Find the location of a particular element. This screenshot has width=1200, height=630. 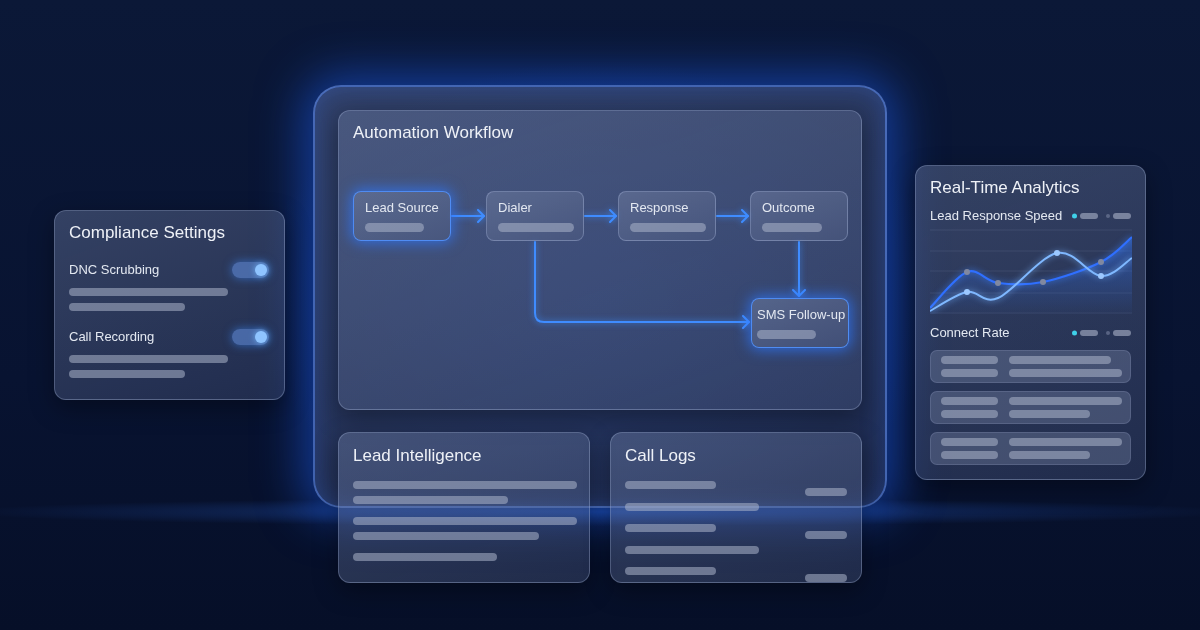

panel-title: Real-Time Analytics is located at coordinates (1005, 188).